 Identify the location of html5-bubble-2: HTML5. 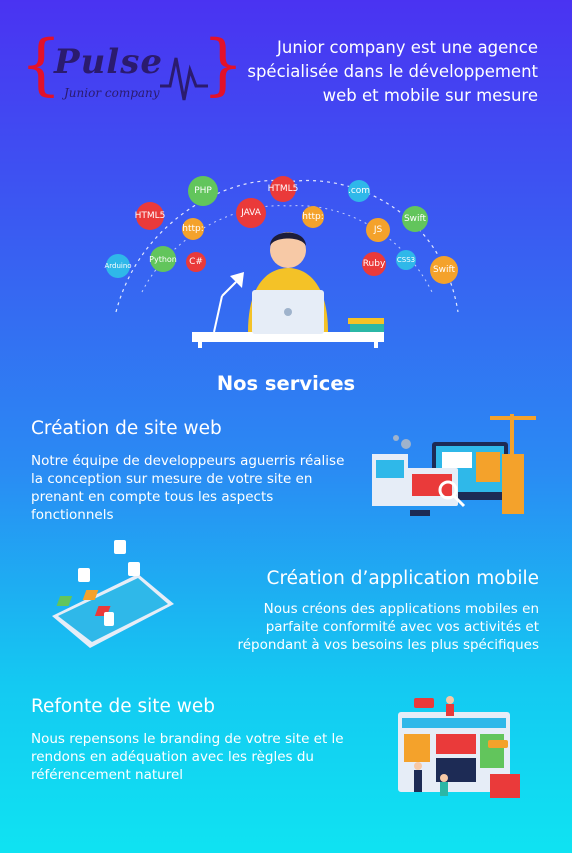
(283, 189).